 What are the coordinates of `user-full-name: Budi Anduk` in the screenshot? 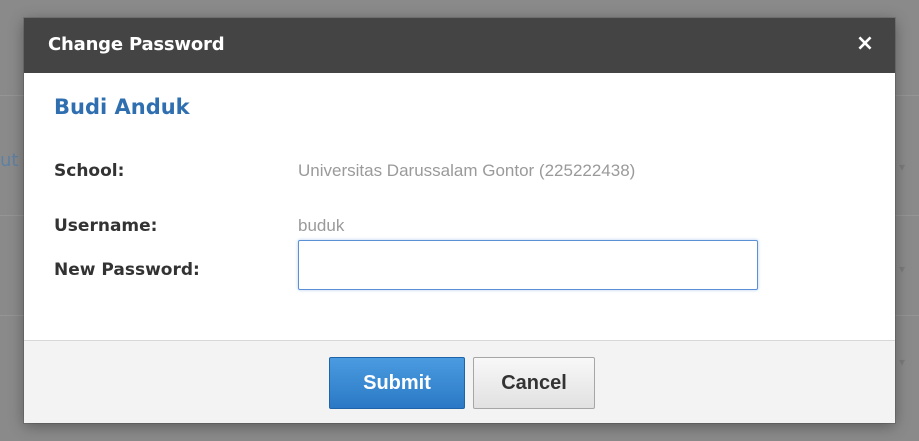 It's located at (122, 107).